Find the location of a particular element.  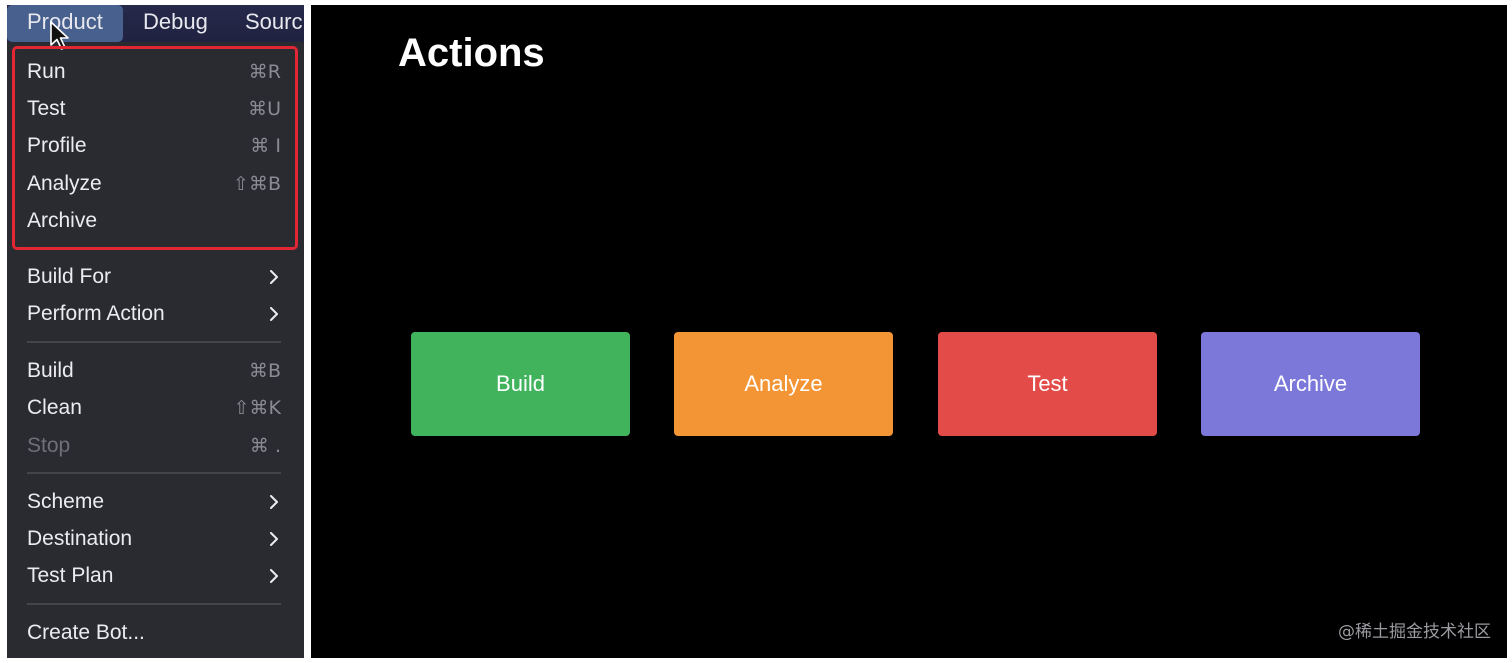

menu-item-analyze: Analyze ⇧⌘B is located at coordinates (155, 184).